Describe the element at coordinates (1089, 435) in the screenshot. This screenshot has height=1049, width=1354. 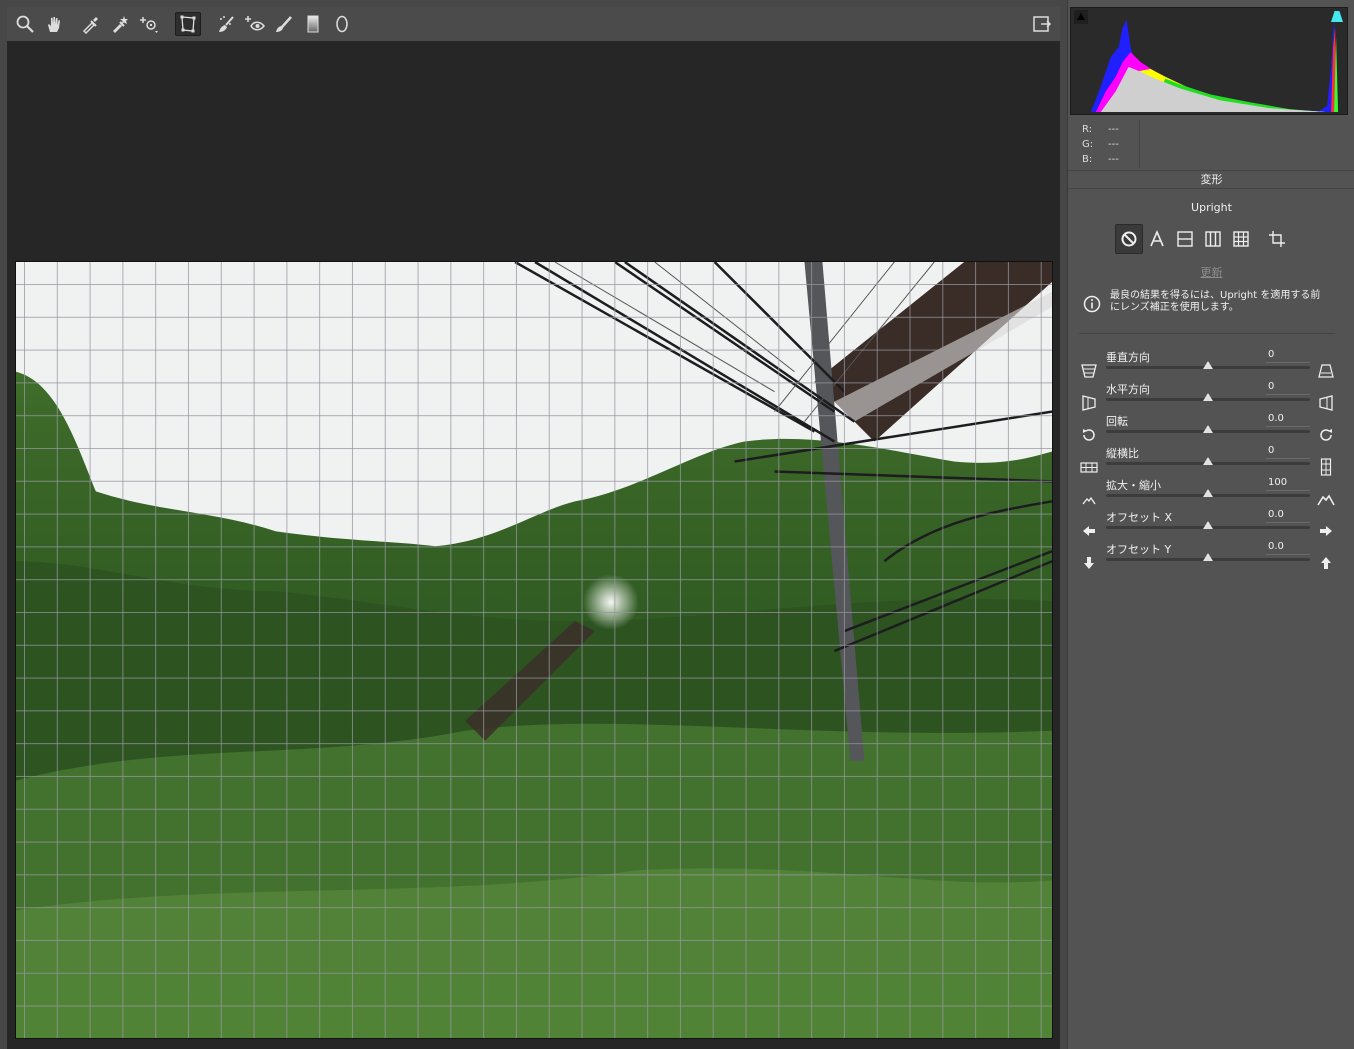
I see `rotate-ccw-icon` at that location.